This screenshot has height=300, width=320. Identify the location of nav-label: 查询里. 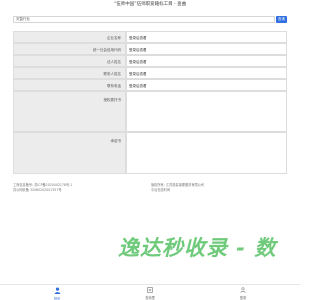
(150, 298).